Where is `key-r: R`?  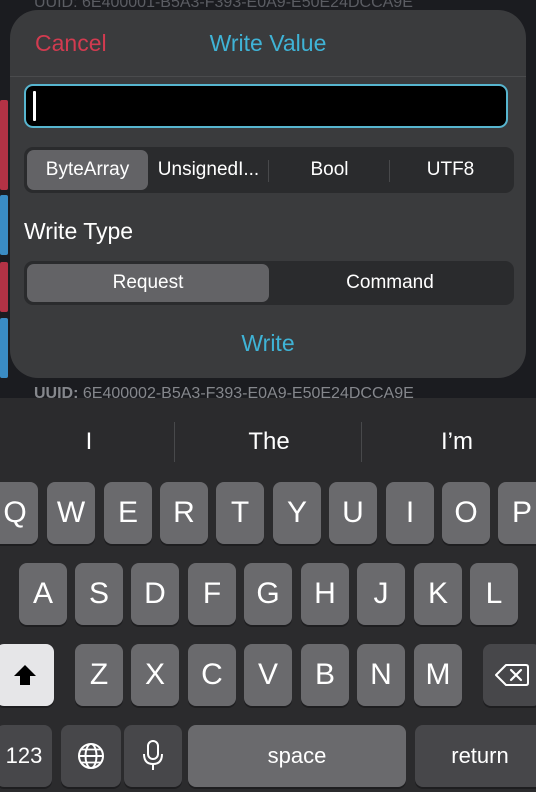
key-r: R is located at coordinates (184, 513).